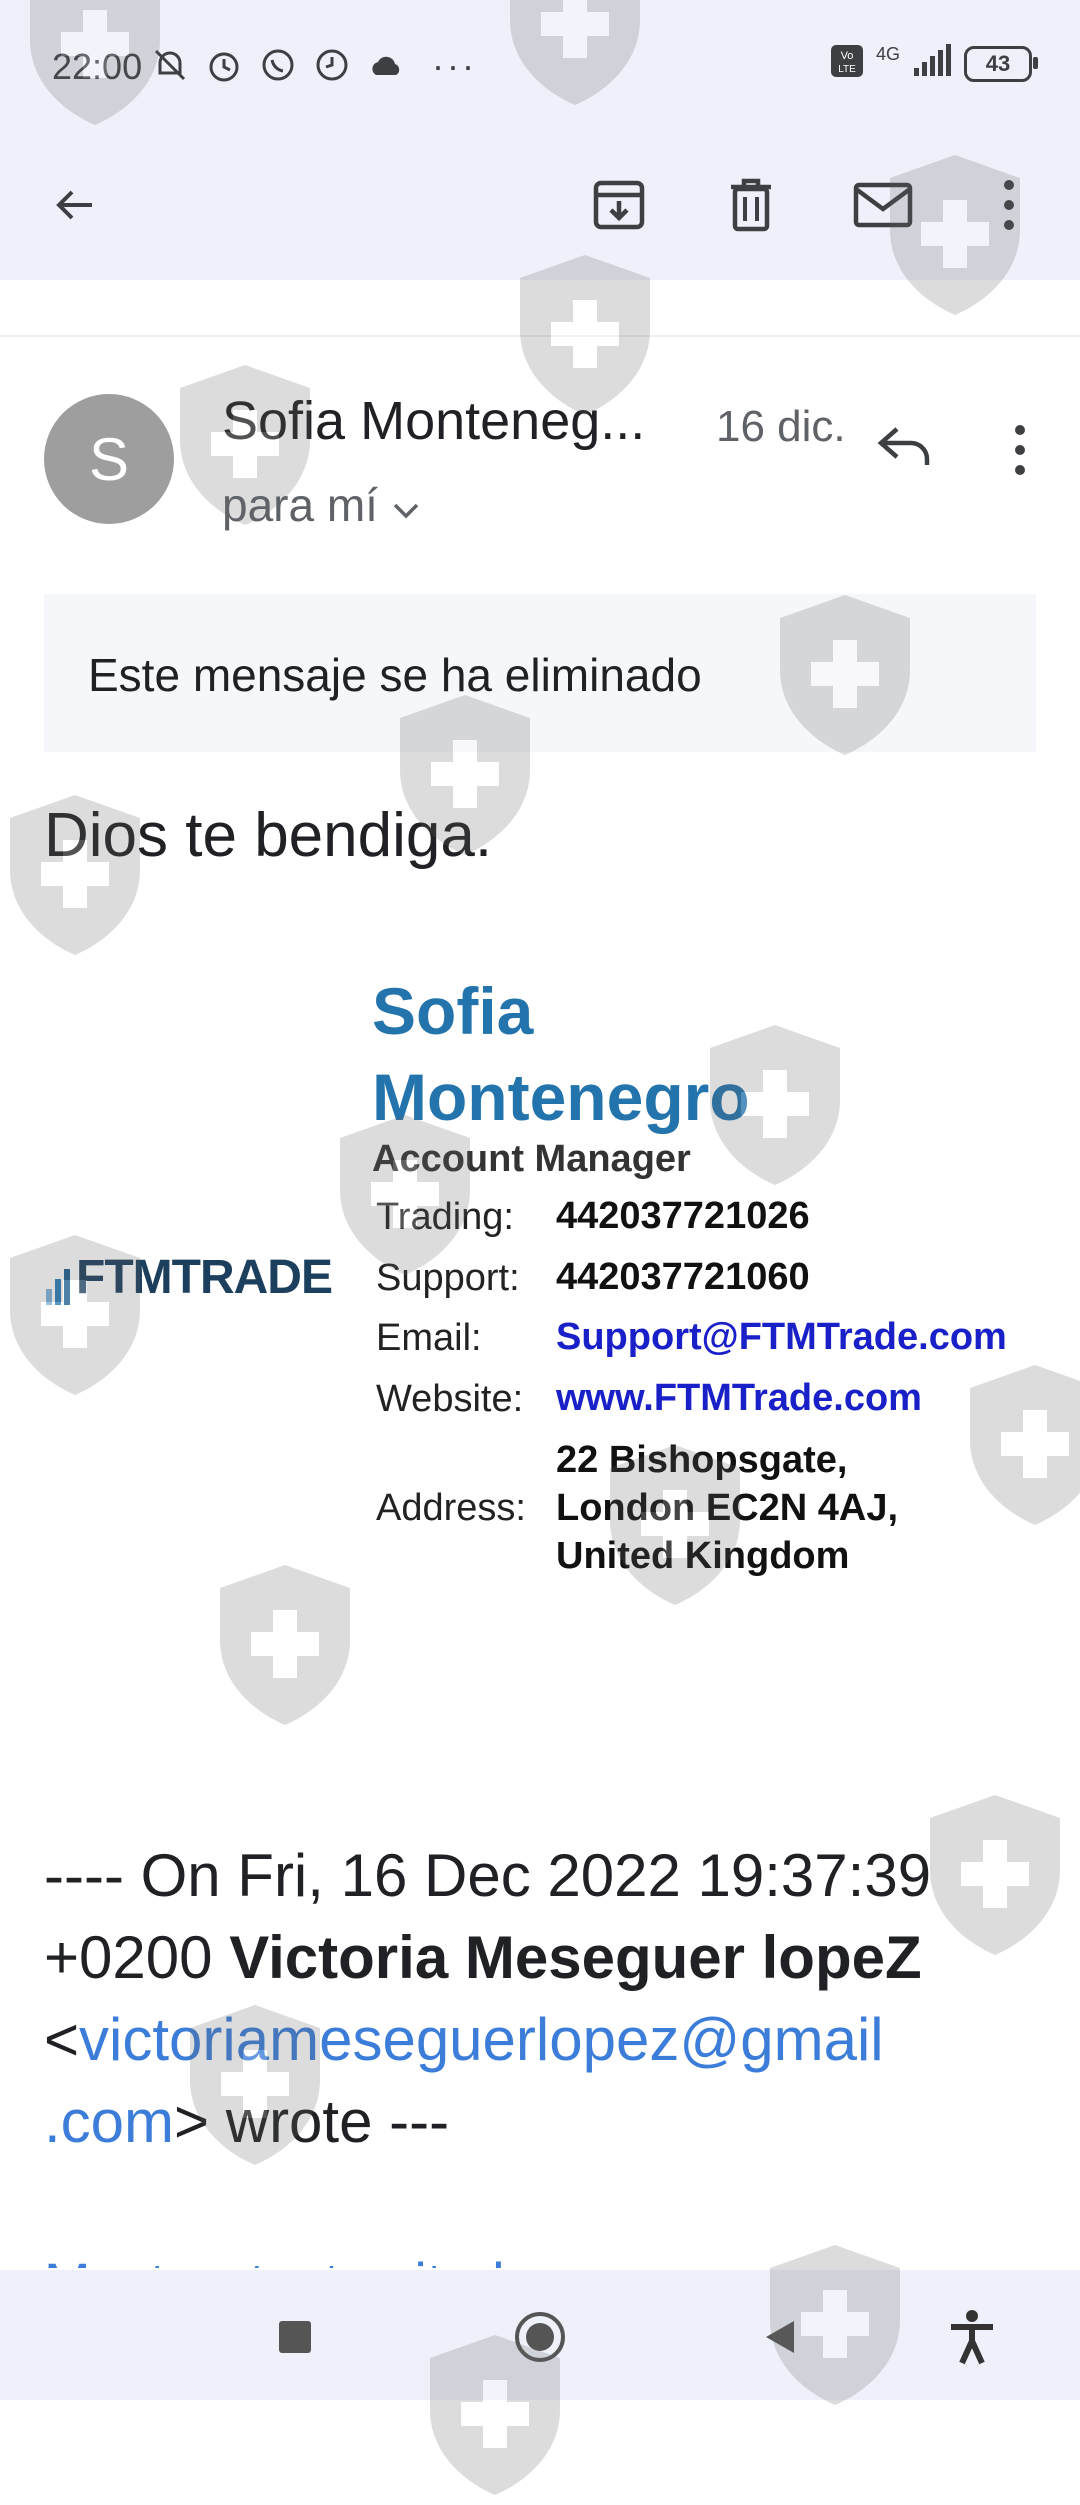 This screenshot has height=2505, width=1080. I want to click on divider, so click(540, 336).